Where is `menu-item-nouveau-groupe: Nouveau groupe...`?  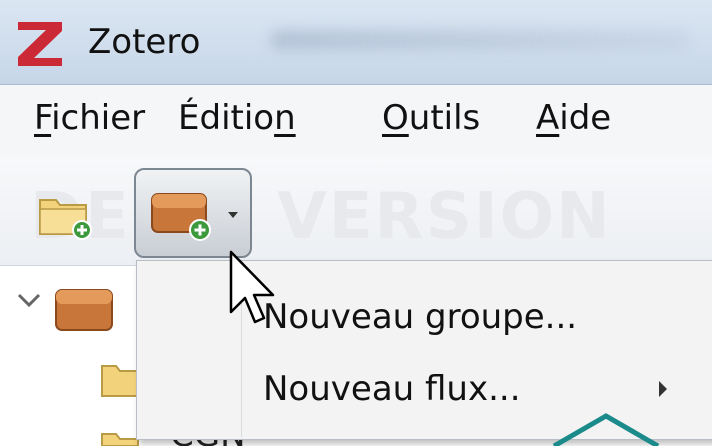
menu-item-nouveau-groupe: Nouveau groupe... is located at coordinates (420, 317).